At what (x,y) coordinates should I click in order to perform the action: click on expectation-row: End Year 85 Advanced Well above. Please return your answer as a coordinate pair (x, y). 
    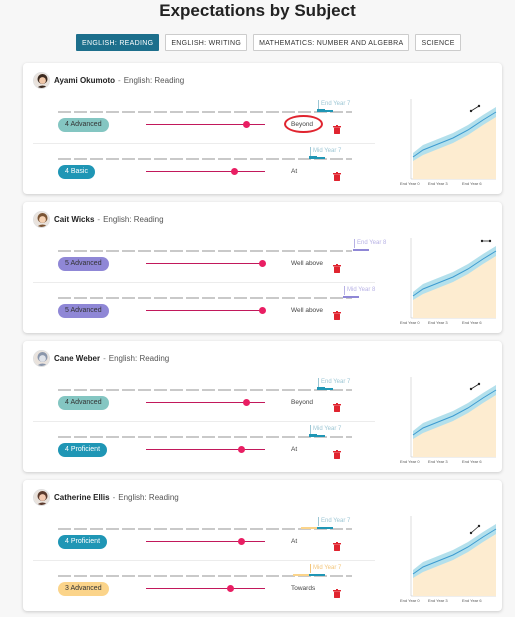
    Looking at the image, I should click on (209, 260).